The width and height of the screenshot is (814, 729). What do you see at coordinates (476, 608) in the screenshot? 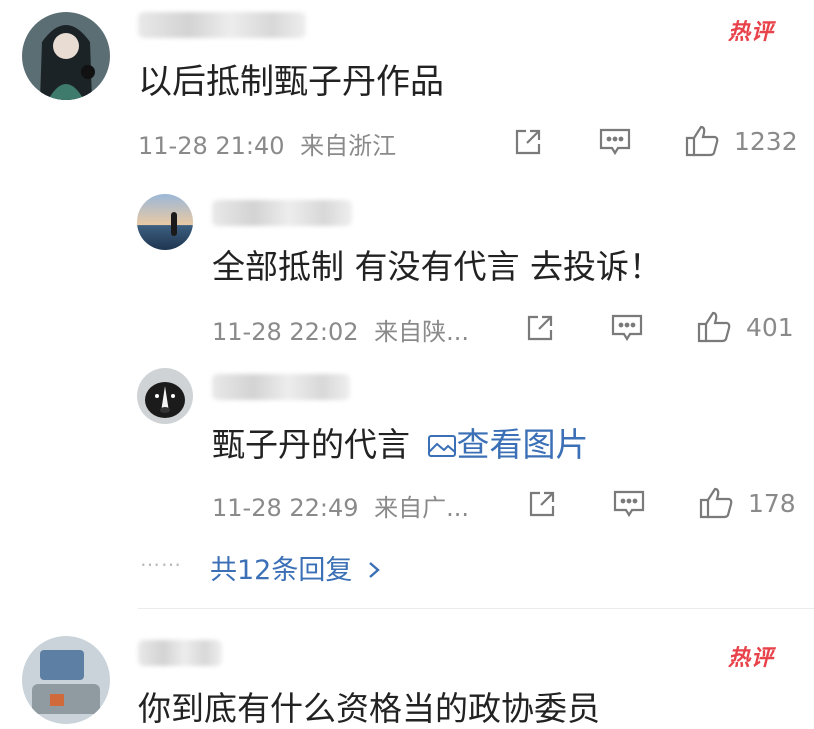
I see `divider` at bounding box center [476, 608].